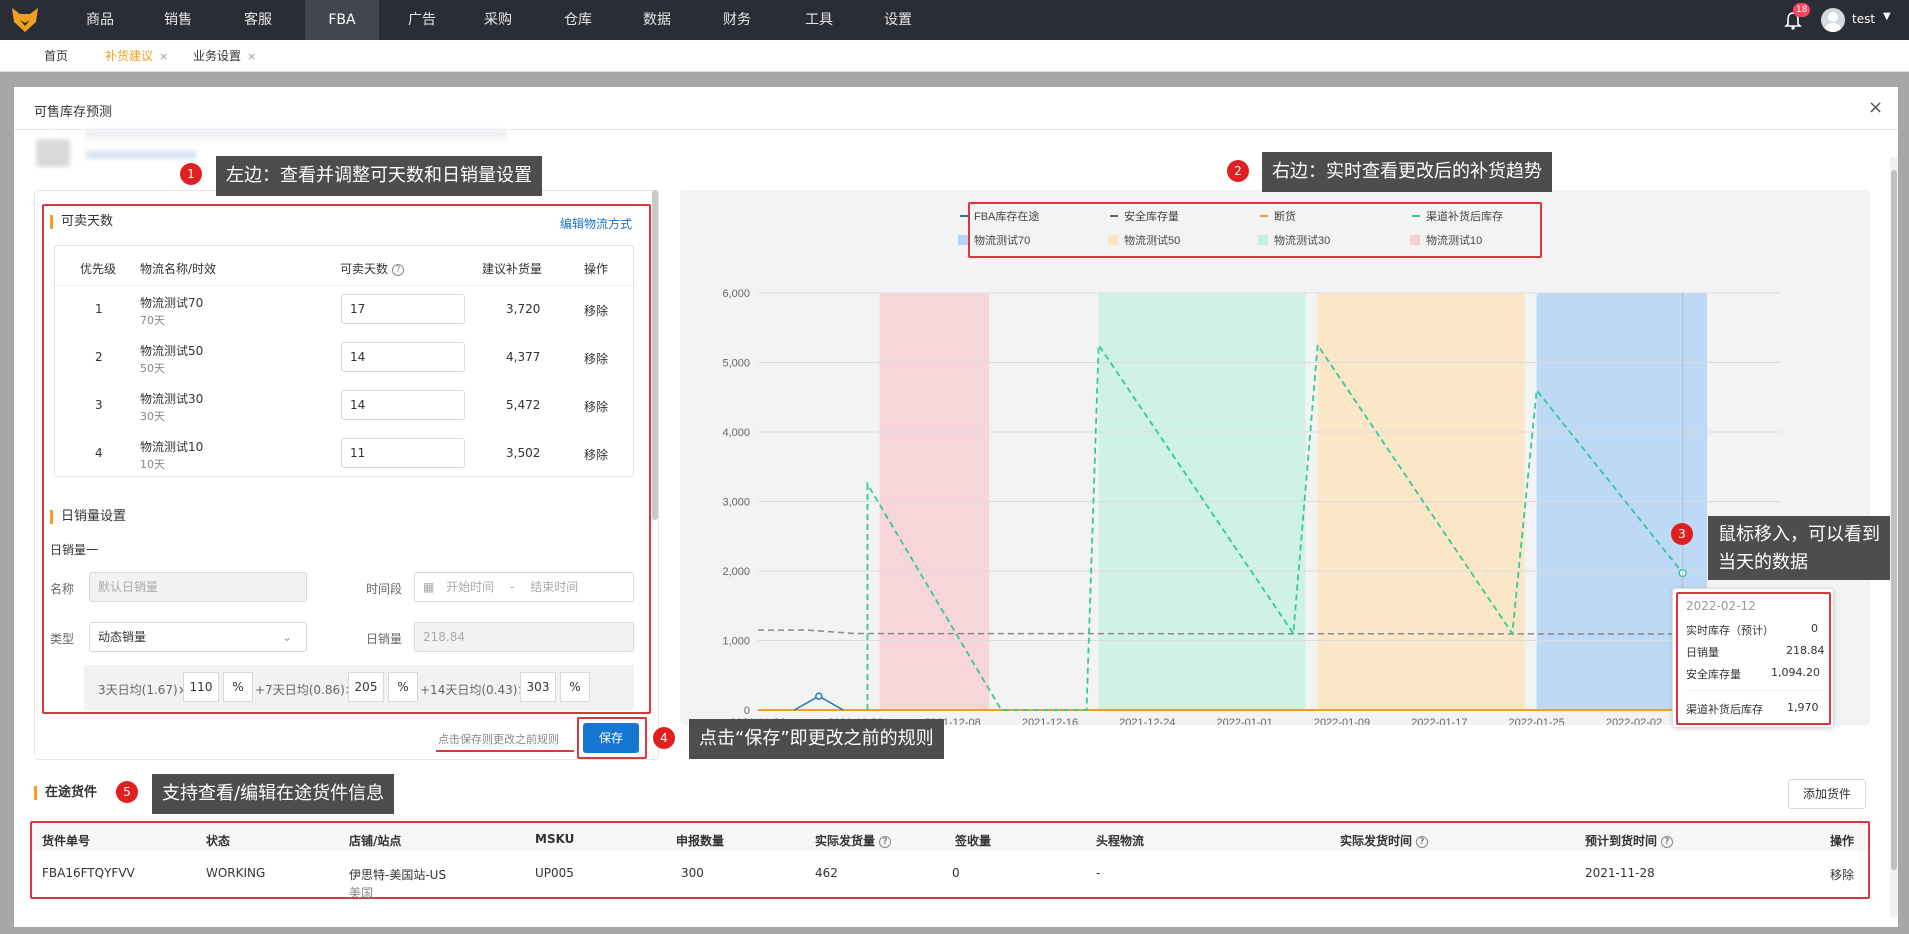 Image resolution: width=1909 pixels, height=934 pixels. Describe the element at coordinates (1827, 794) in the screenshot. I see `add-shipment-button: 添加货件` at that location.